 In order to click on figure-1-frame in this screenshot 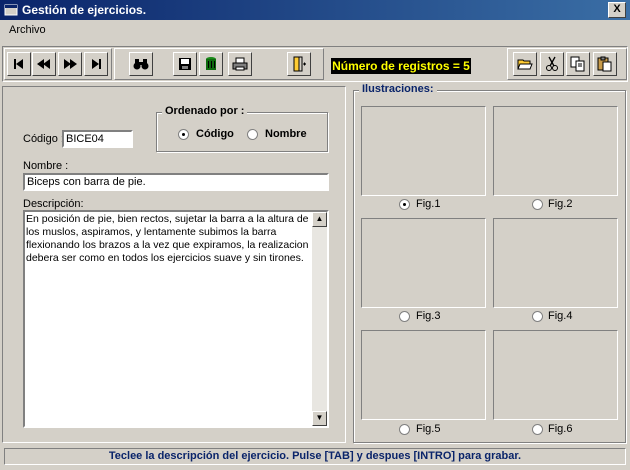, I will do `click(423, 151)`.